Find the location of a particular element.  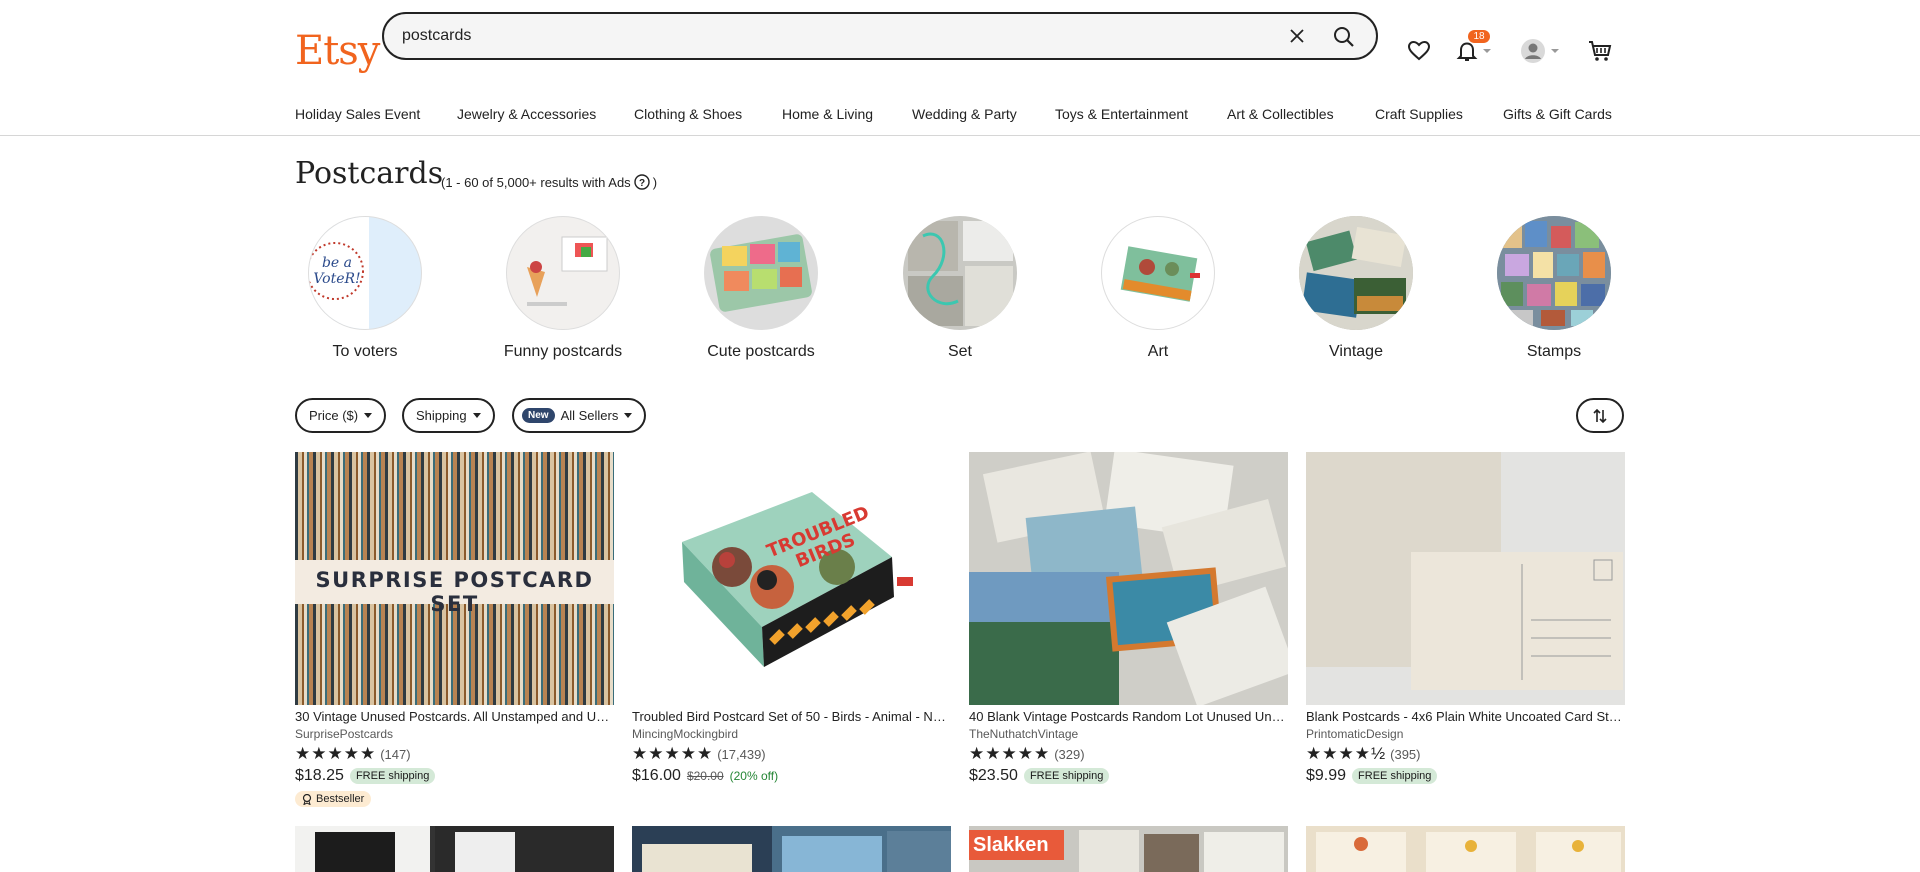

etsy-logo: Etsy is located at coordinates (337, 51).